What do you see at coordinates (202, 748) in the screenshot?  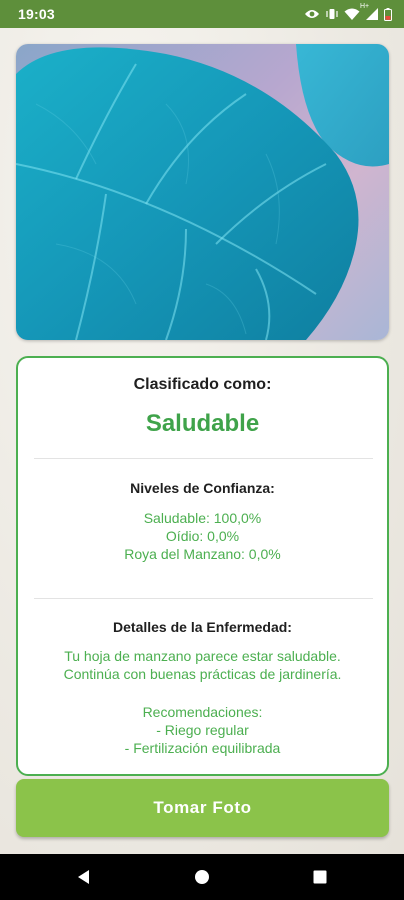 I see `recommendation-item: - Fertilización equilibrada` at bounding box center [202, 748].